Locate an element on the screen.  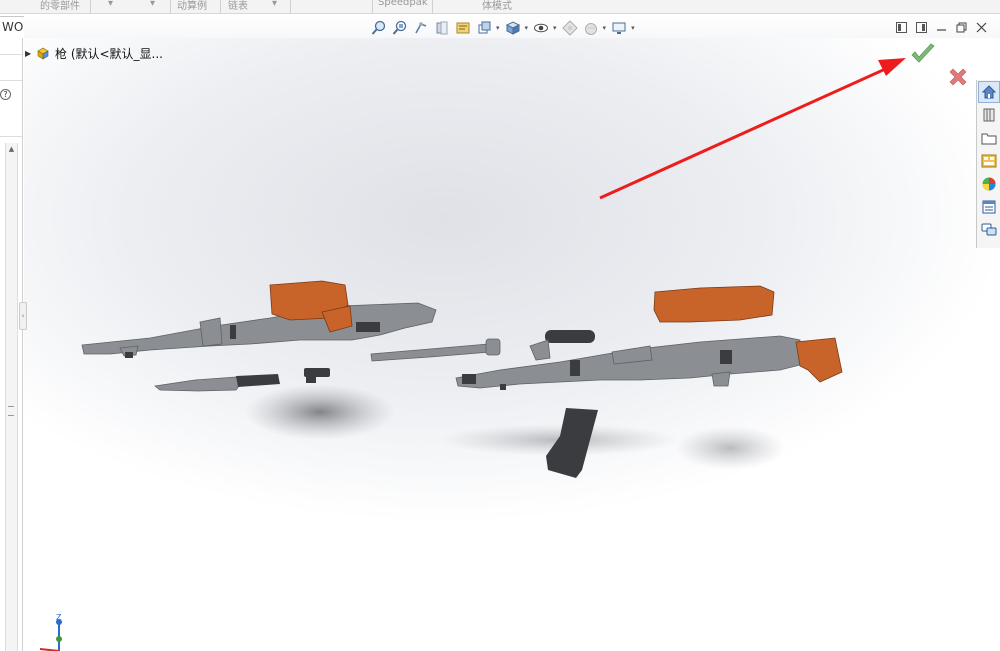
triad-z-label: Z is located at coordinates (59, 617).